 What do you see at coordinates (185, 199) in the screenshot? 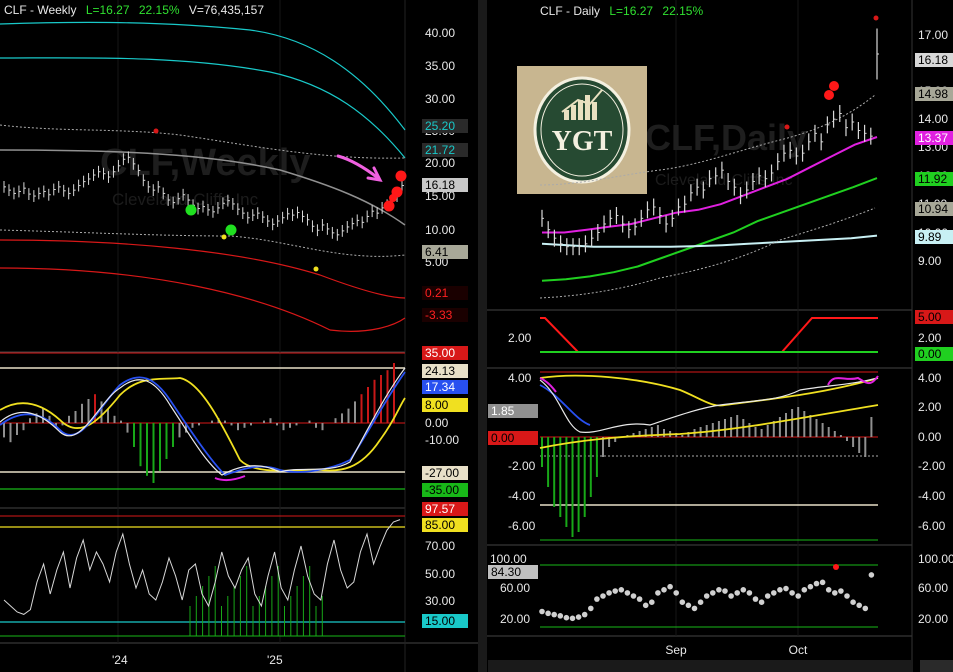
I see `weekly-watermark-name: Cleveland-Cliffs Inc` at bounding box center [185, 199].